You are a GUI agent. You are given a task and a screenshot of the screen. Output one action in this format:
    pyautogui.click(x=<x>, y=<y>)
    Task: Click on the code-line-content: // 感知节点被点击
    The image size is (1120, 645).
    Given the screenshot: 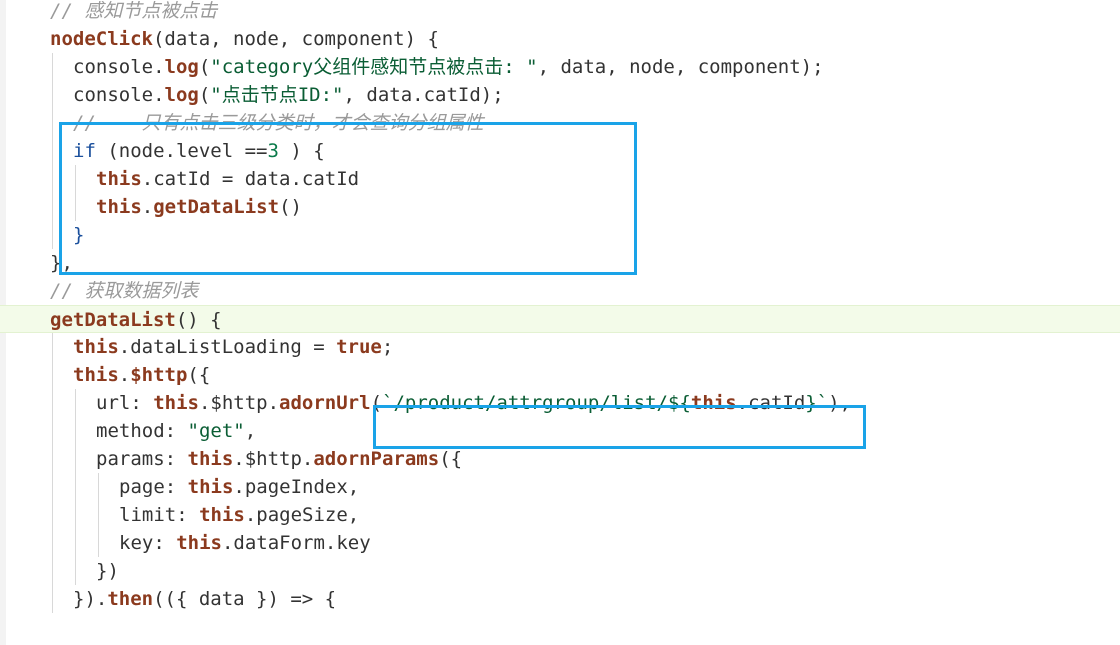 What is the action you would take?
    pyautogui.click(x=133, y=12)
    